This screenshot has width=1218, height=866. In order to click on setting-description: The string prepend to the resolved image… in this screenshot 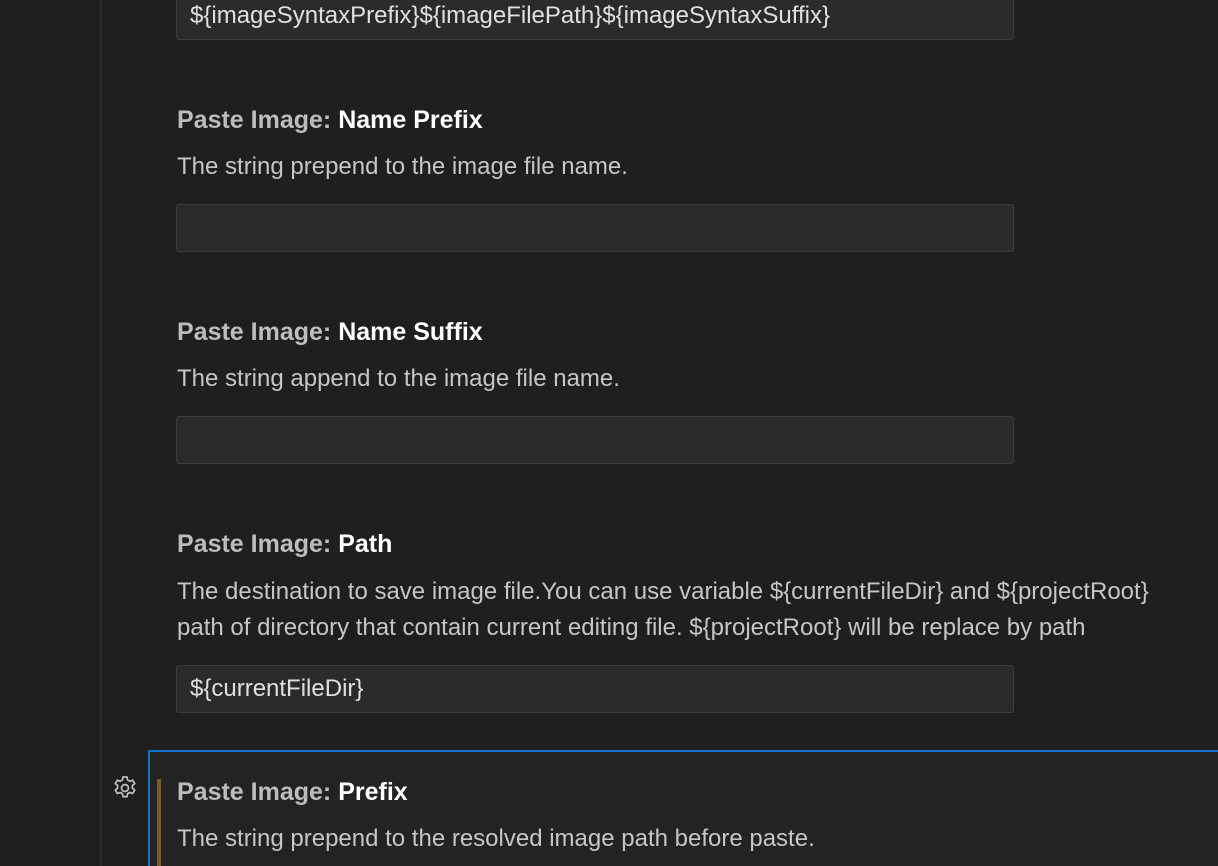, I will do `click(496, 838)`.